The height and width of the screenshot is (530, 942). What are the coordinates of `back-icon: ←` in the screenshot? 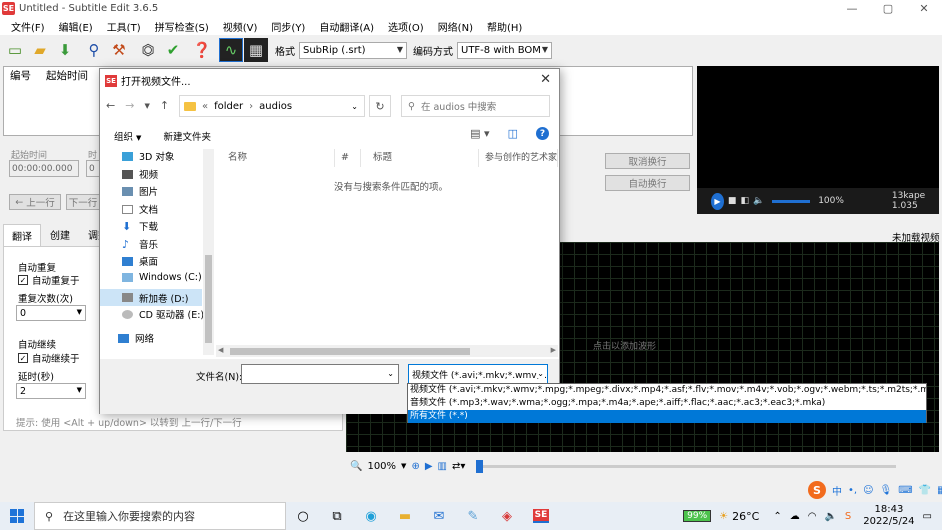 It's located at (110, 106).